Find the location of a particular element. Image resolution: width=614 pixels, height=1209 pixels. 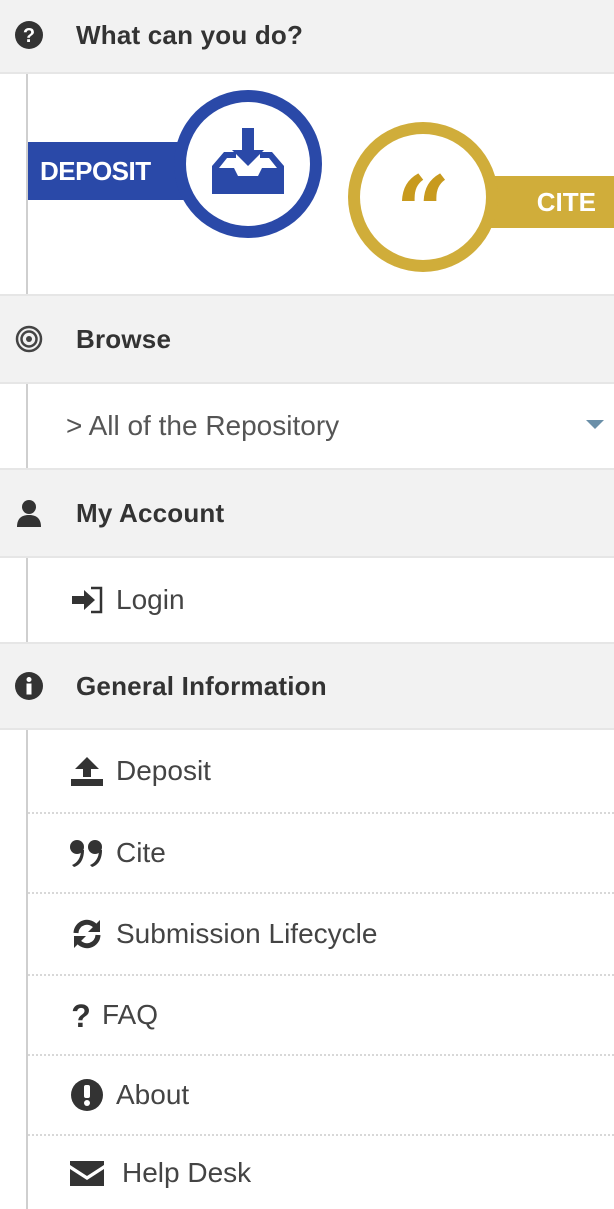

upload-icon is located at coordinates (87, 771).